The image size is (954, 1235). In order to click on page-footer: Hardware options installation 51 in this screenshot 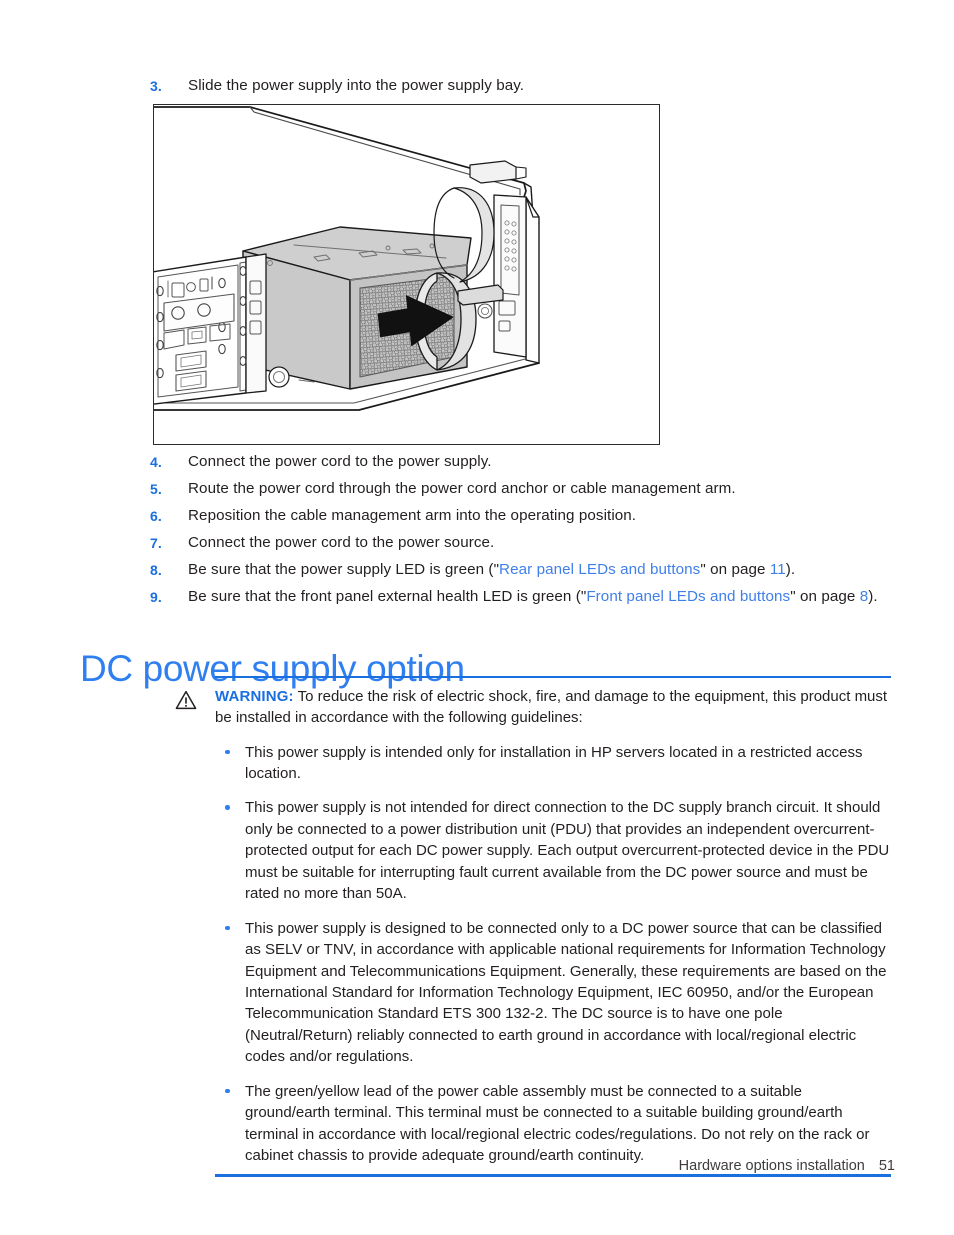, I will do `click(787, 1166)`.